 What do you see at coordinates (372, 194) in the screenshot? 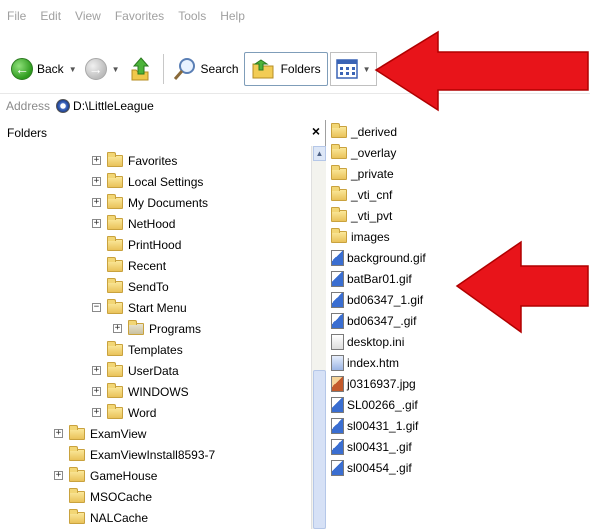
I see `file-name: _vti_cnf` at bounding box center [372, 194].